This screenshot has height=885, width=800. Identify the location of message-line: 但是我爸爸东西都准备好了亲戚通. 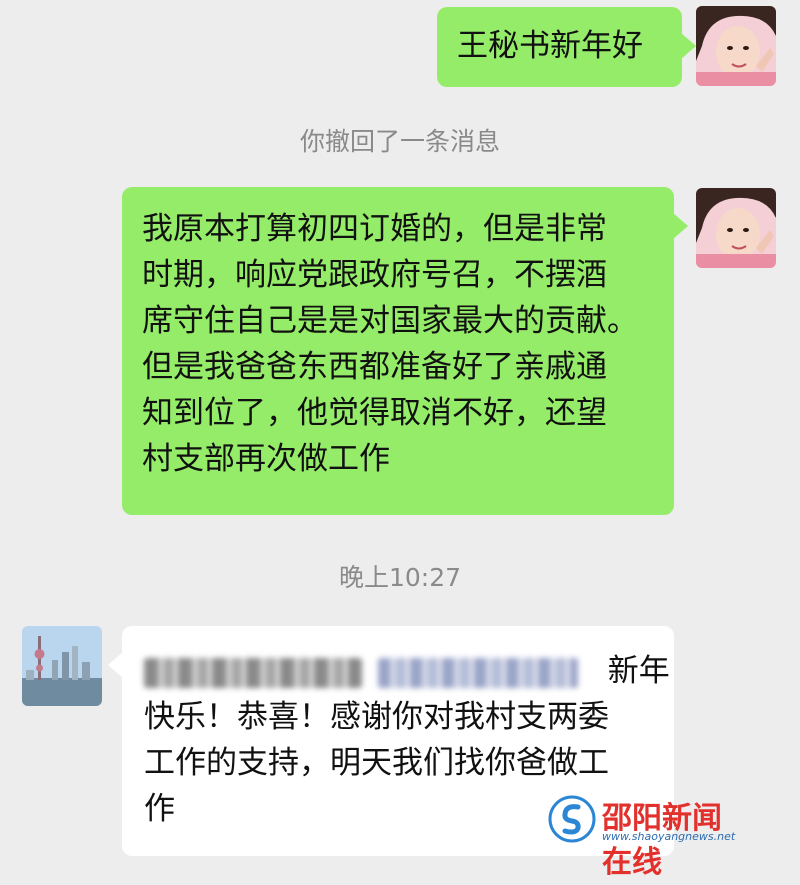
(374, 367).